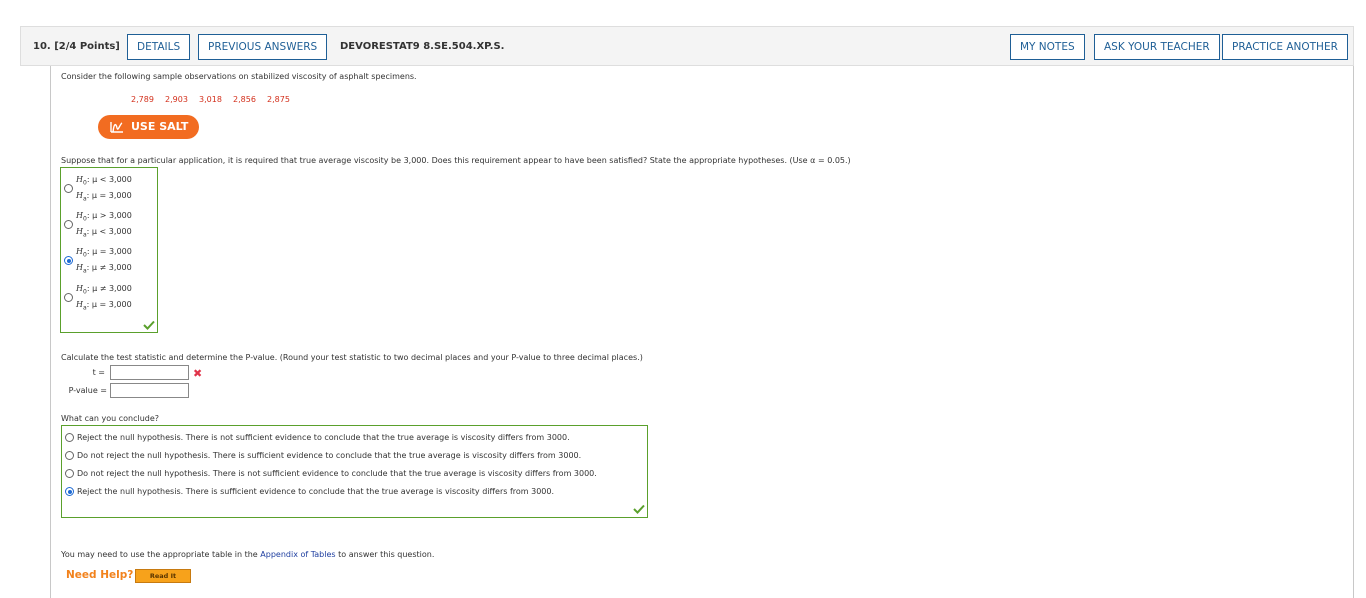 The image size is (1366, 598). What do you see at coordinates (112, 179) in the screenshot?
I see `h0-value: μ < 3,000` at bounding box center [112, 179].